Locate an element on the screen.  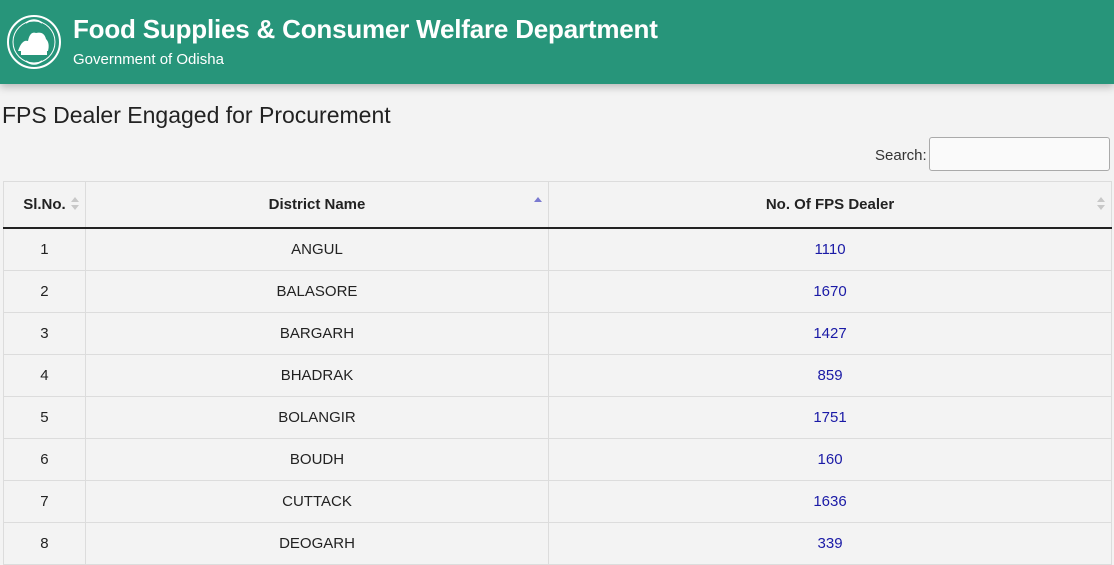
table-row: 7 CUTTACK 1636 is located at coordinates (557, 501).